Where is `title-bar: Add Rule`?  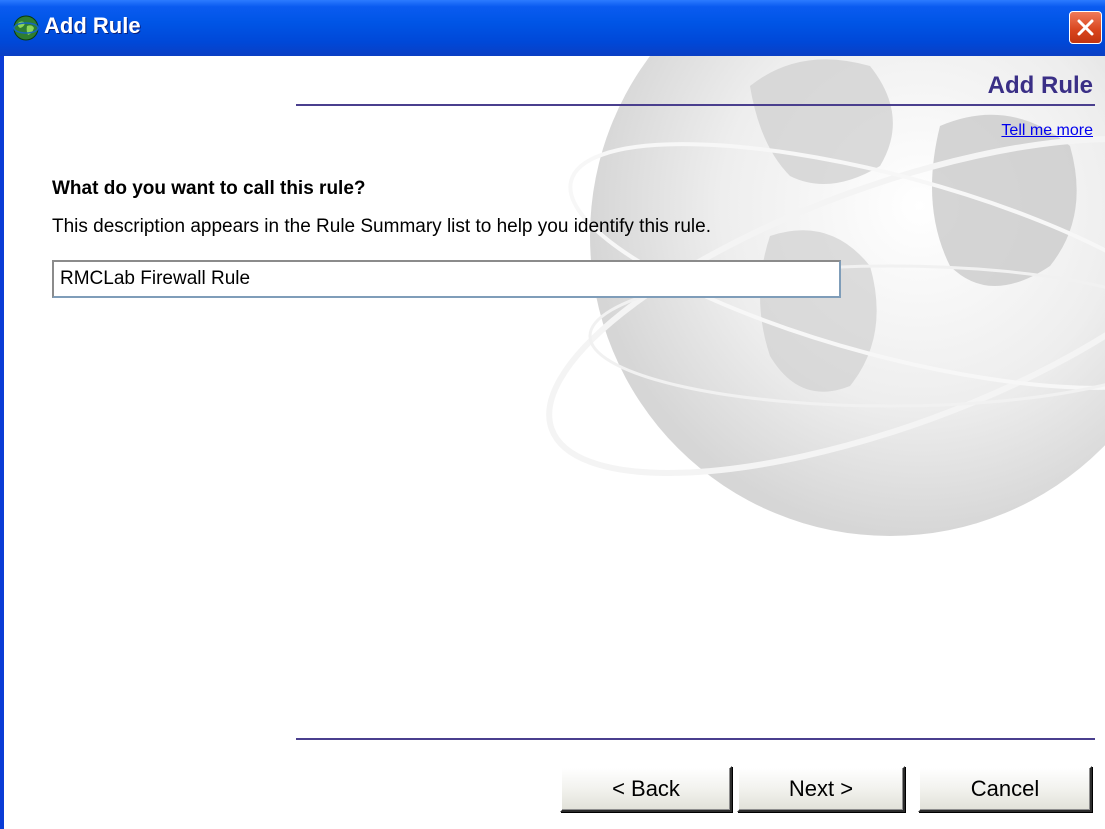 title-bar: Add Rule is located at coordinates (552, 28).